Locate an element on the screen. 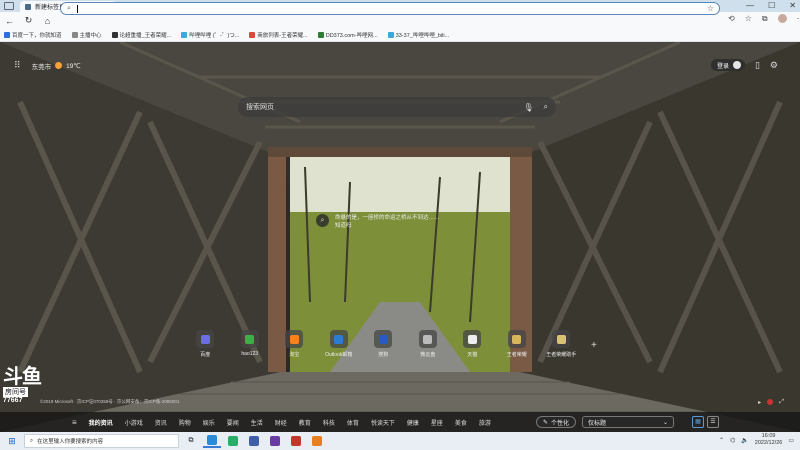  weather-widget: ⠿ 东莞市 19℃ is located at coordinates (47, 65).